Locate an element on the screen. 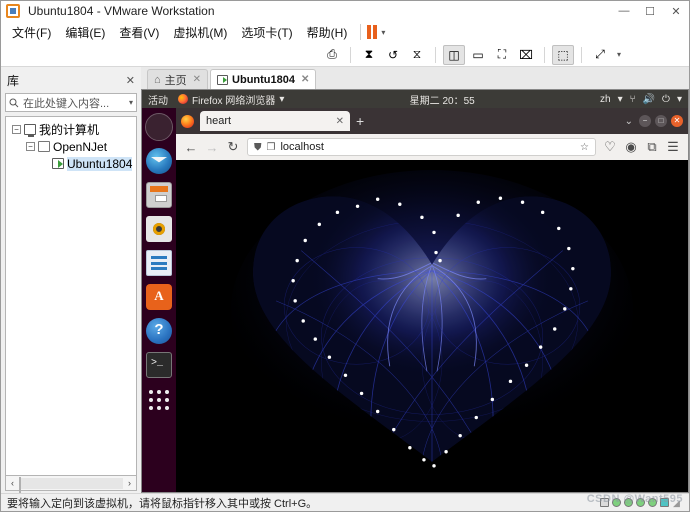 This screenshot has height=512, width=690. forward-icon: → is located at coordinates (212, 147).